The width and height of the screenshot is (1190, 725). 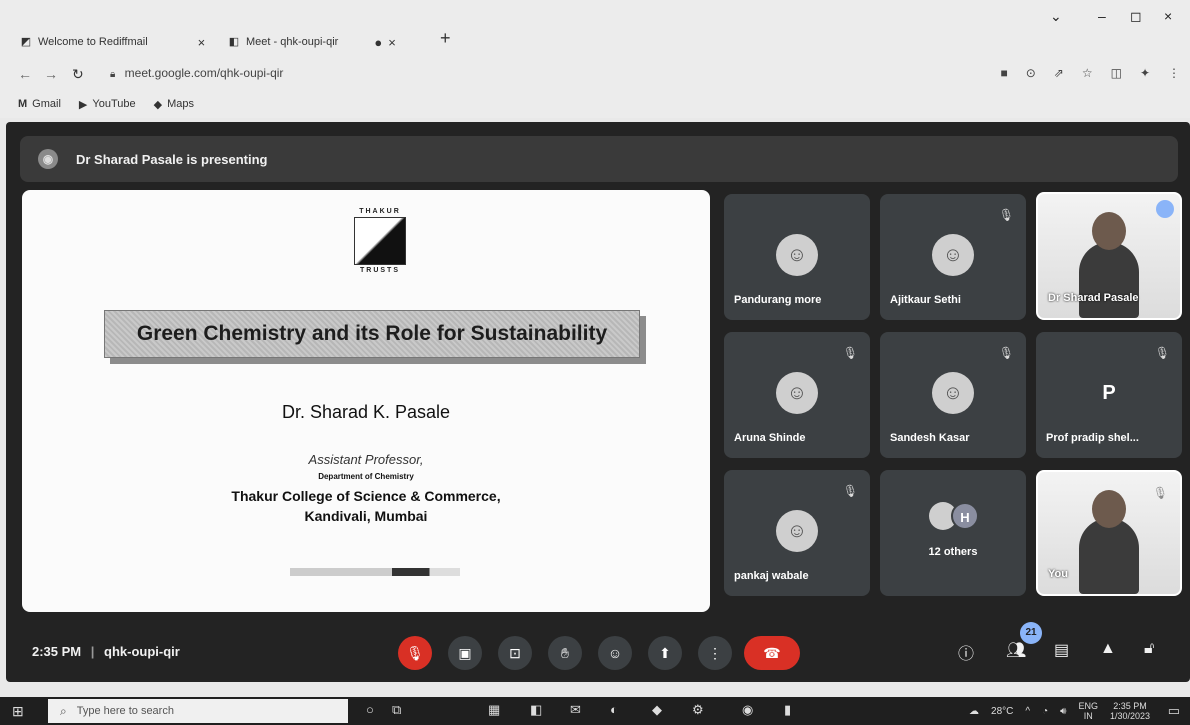 What do you see at coordinates (1149, 649) in the screenshot?
I see `host-controls-icon: 🔓︎` at bounding box center [1149, 649].